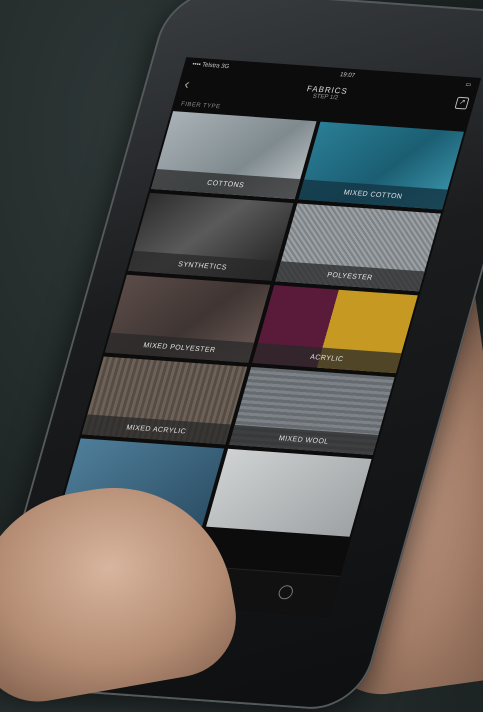 Image resolution: width=483 pixels, height=712 pixels. I want to click on tab-settings, so click(285, 593).